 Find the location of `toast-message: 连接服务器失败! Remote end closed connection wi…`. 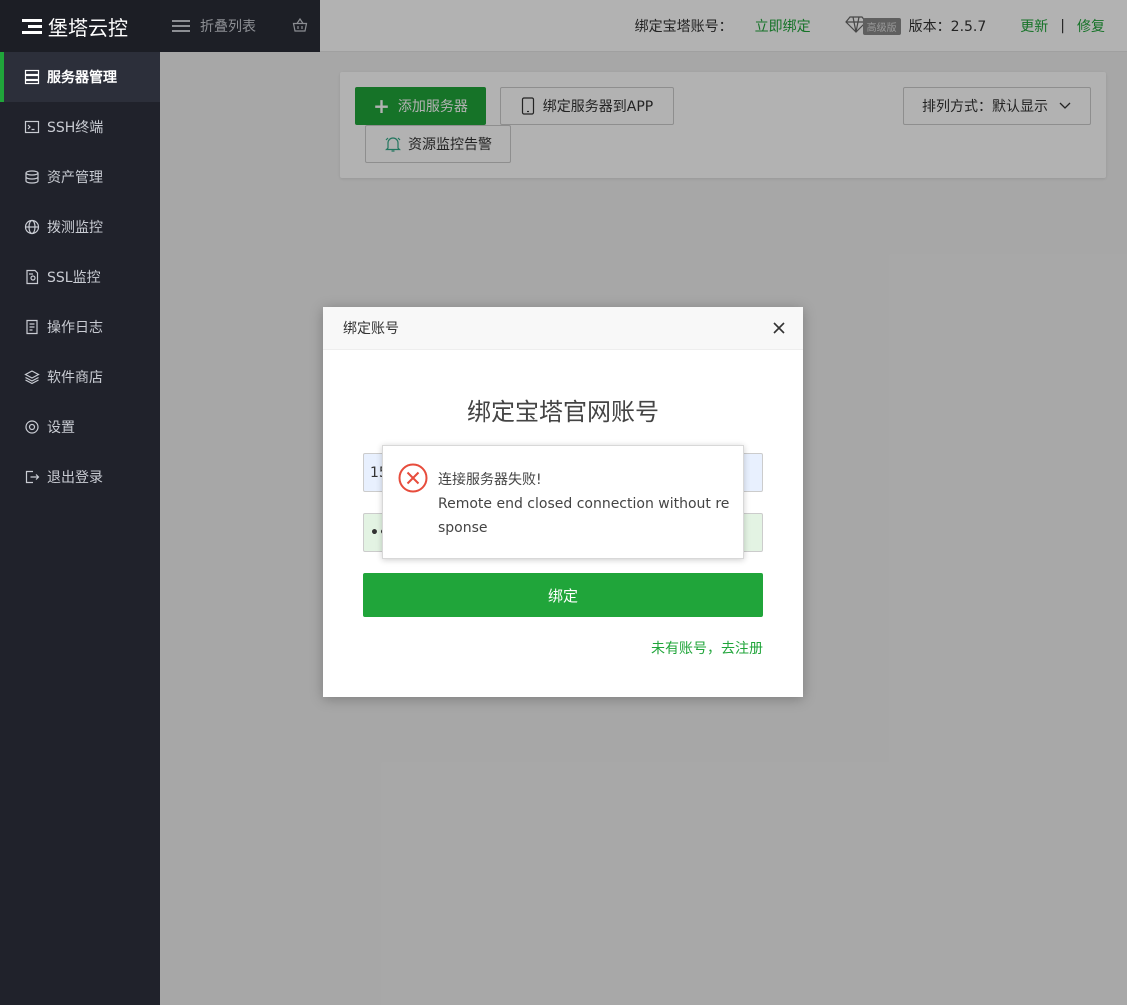

toast-message: 连接服务器失败! Remote end closed connection wi… is located at coordinates (585, 504).